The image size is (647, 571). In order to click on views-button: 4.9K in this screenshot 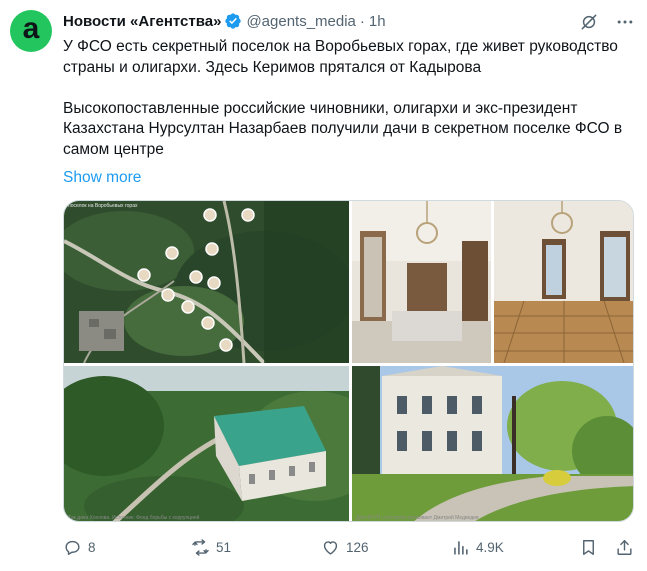, I will do `click(477, 547)`.